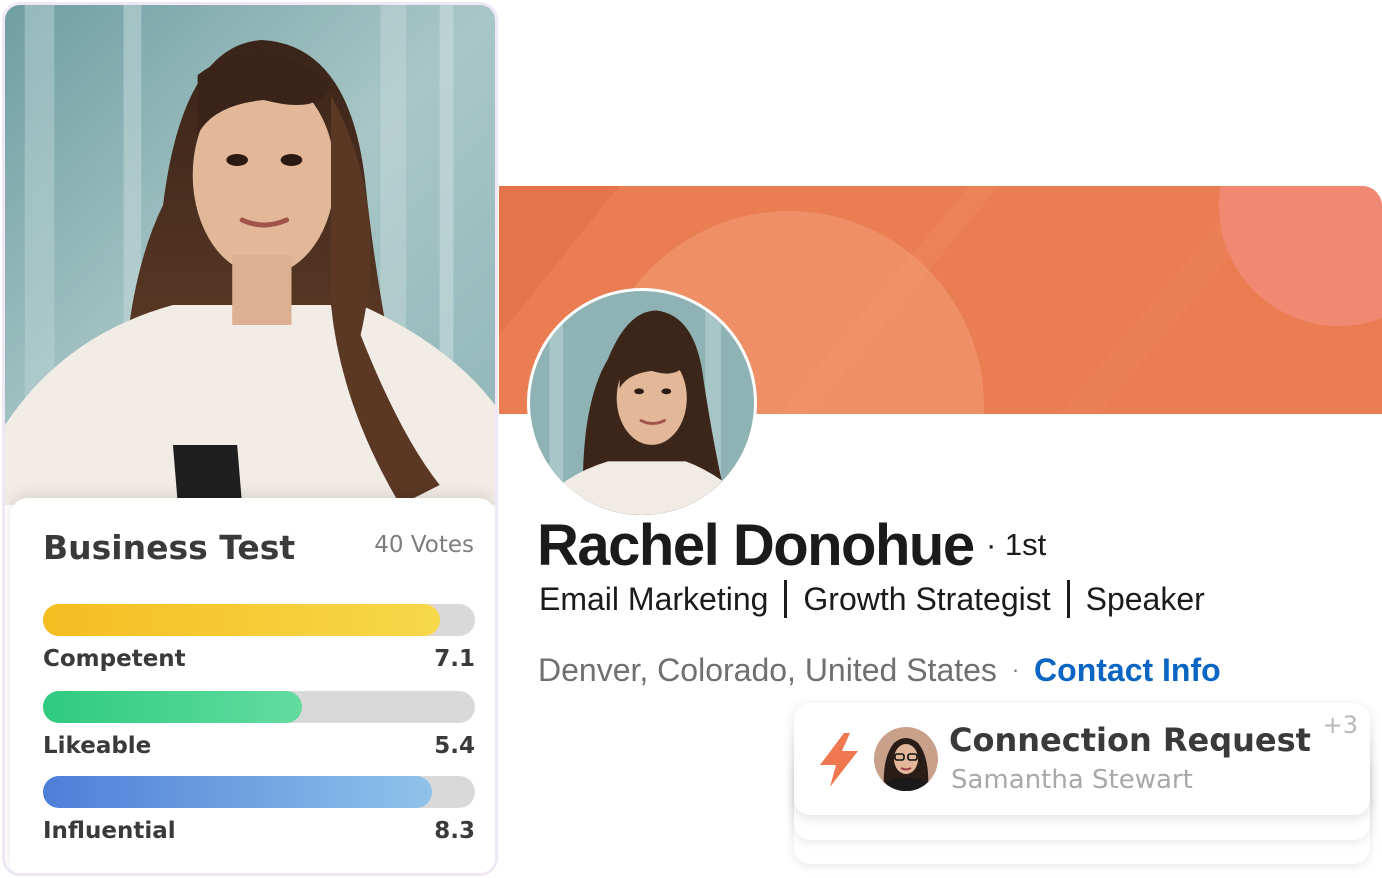 The image size is (1382, 878). Describe the element at coordinates (1130, 740) in the screenshot. I see `notification-title: Connection Request` at that location.